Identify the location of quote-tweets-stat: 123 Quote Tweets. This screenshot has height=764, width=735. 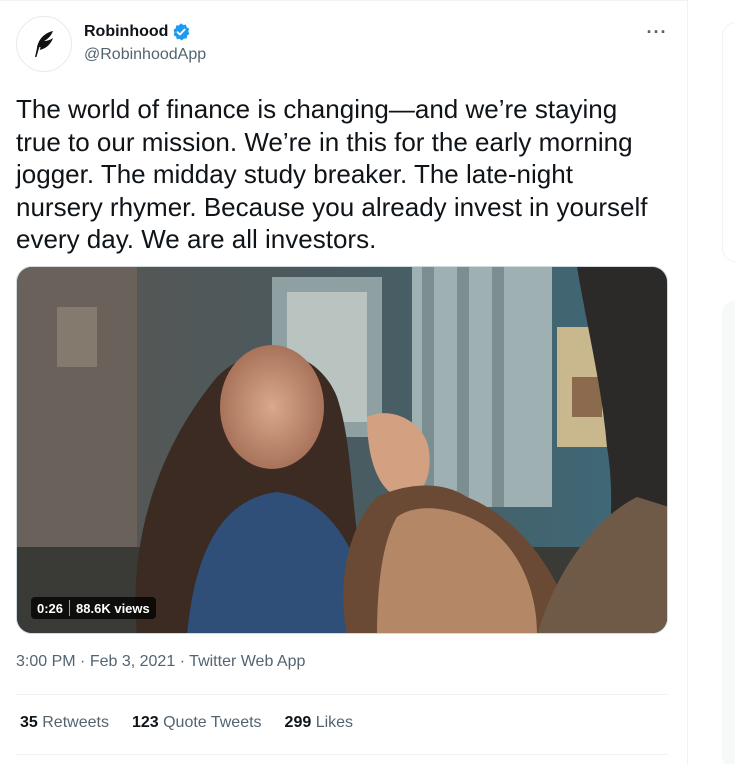
(197, 723).